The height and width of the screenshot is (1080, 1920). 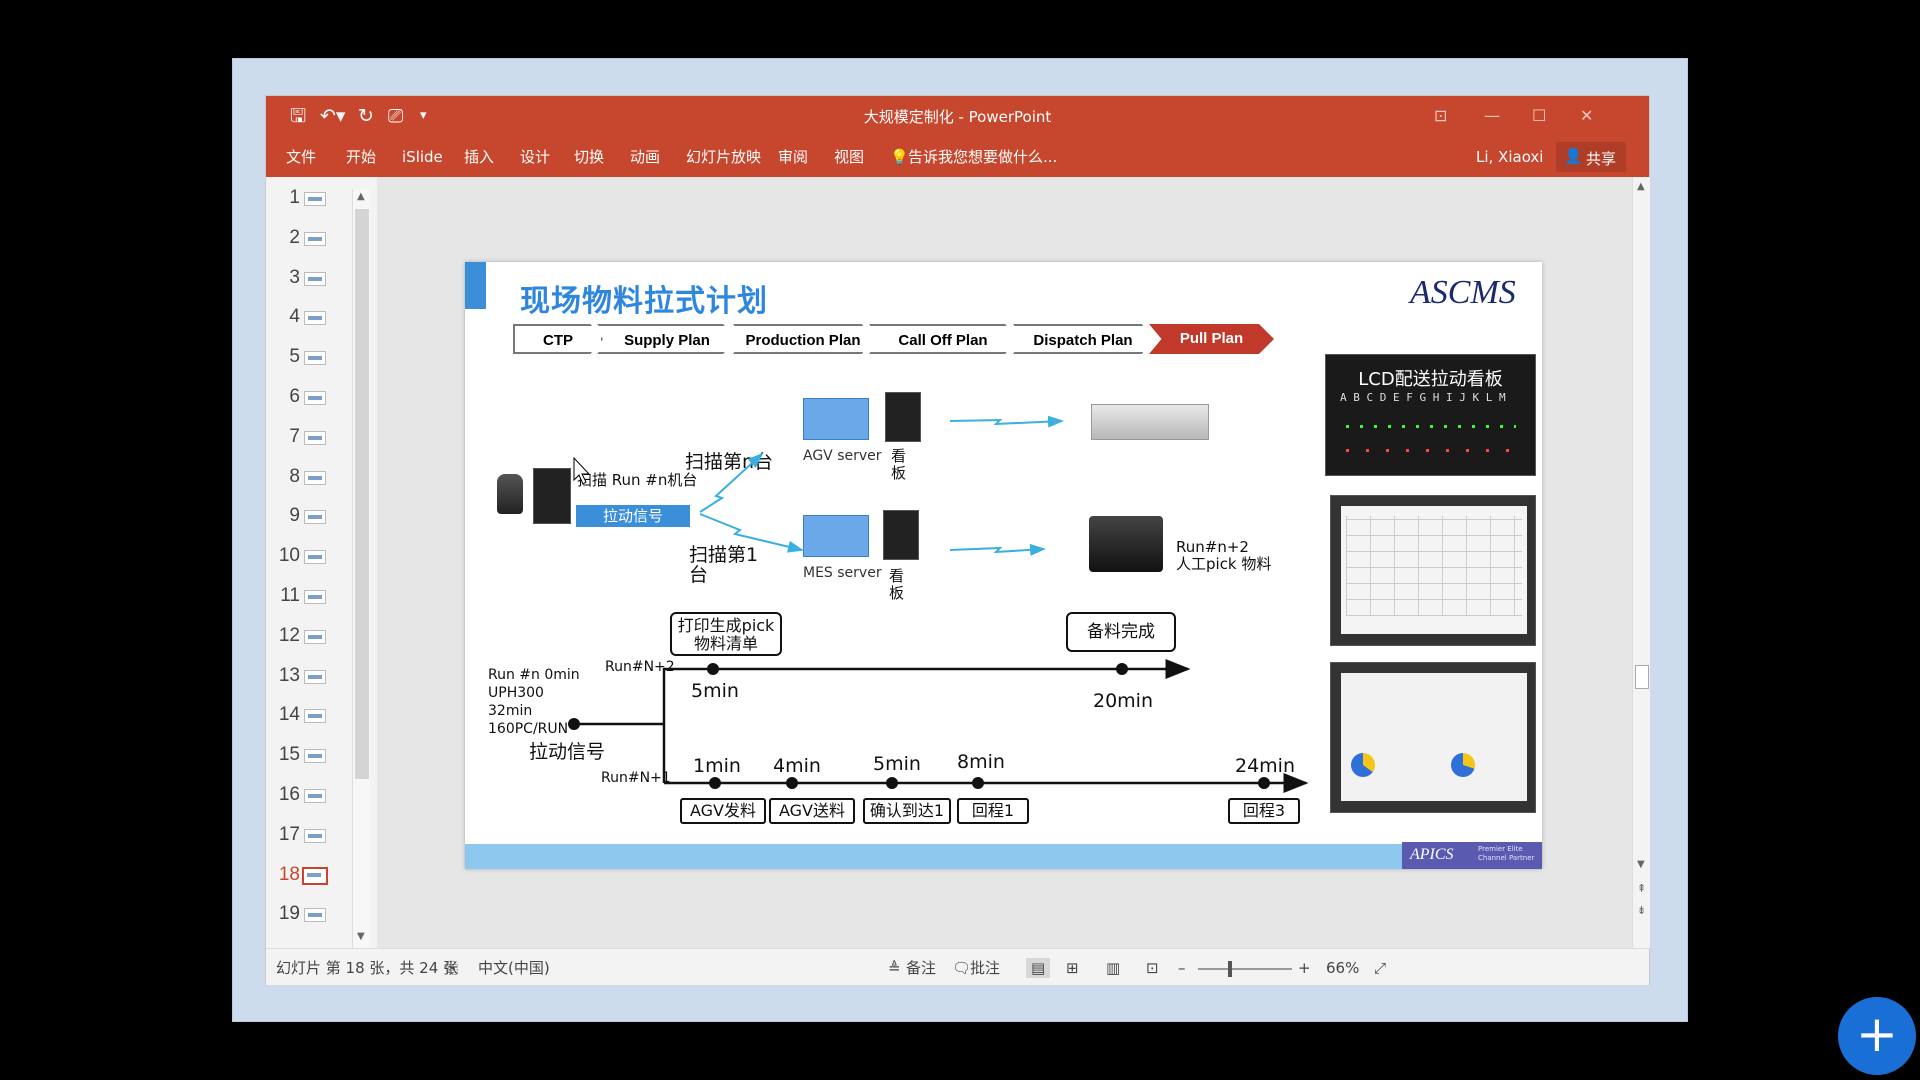 I want to click on thumbnail-number: 9, so click(x=283, y=516).